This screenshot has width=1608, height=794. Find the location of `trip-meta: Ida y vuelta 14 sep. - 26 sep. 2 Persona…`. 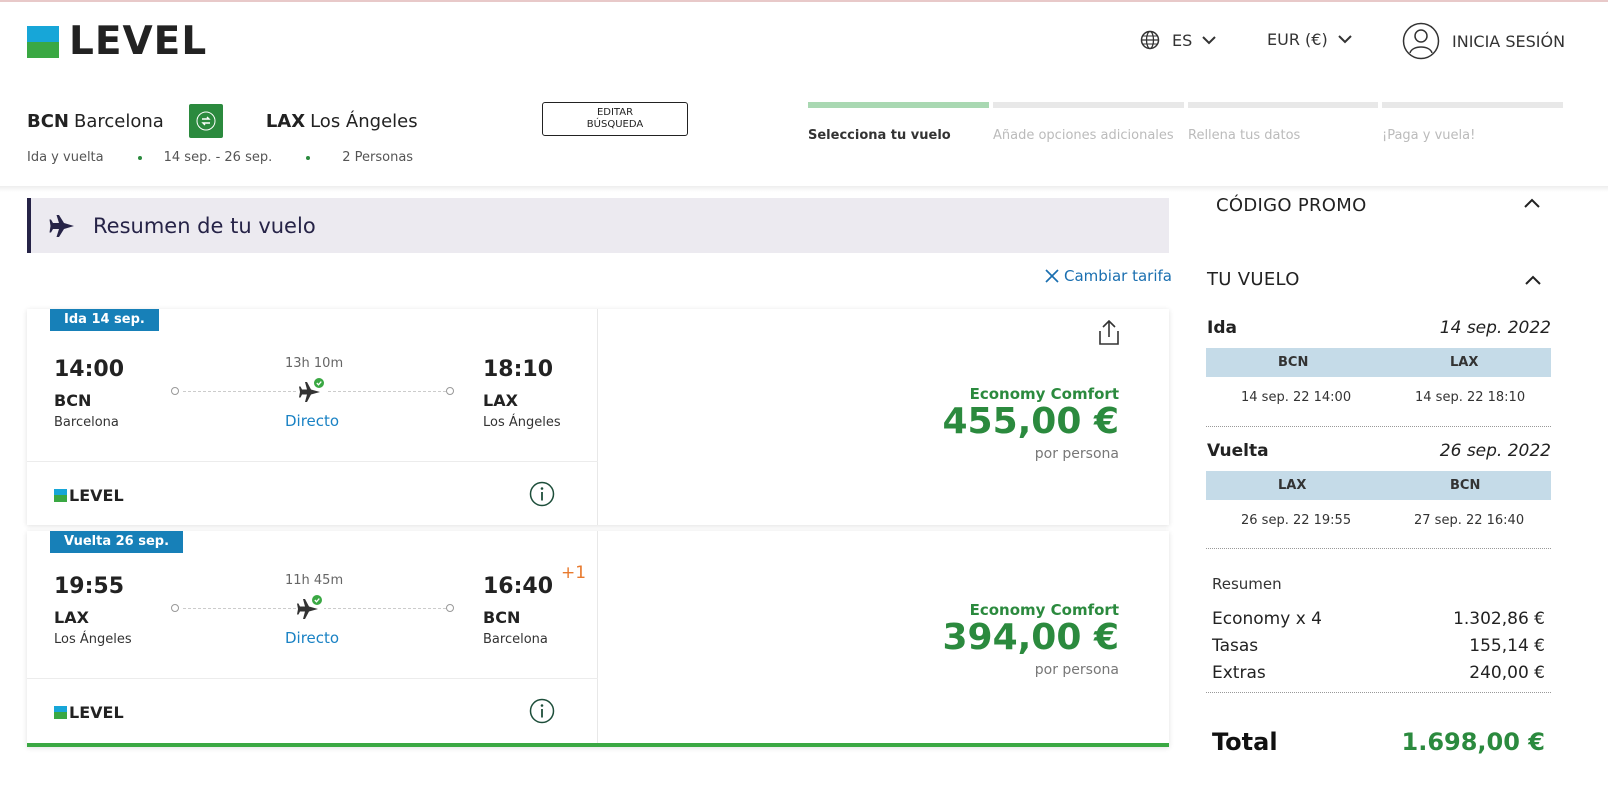

trip-meta: Ida y vuelta 14 sep. - 26 sep. 2 Persona… is located at coordinates (220, 157).